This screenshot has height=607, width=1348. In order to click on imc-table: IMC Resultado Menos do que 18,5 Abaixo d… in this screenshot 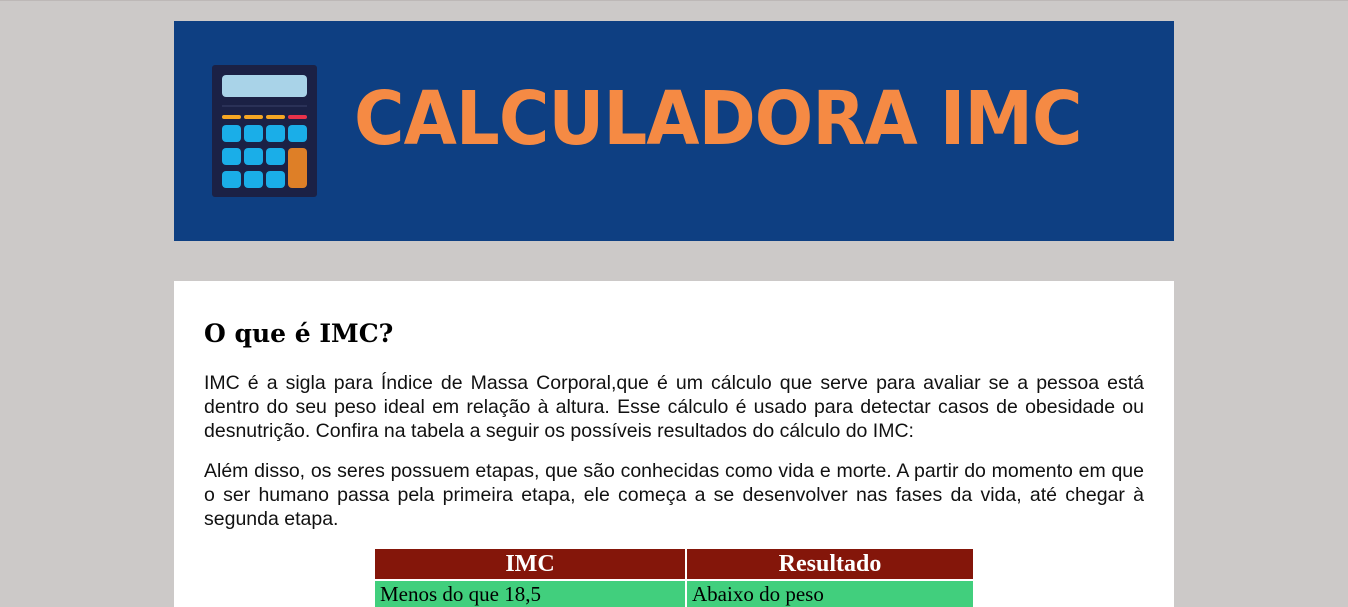, I will do `click(674, 578)`.